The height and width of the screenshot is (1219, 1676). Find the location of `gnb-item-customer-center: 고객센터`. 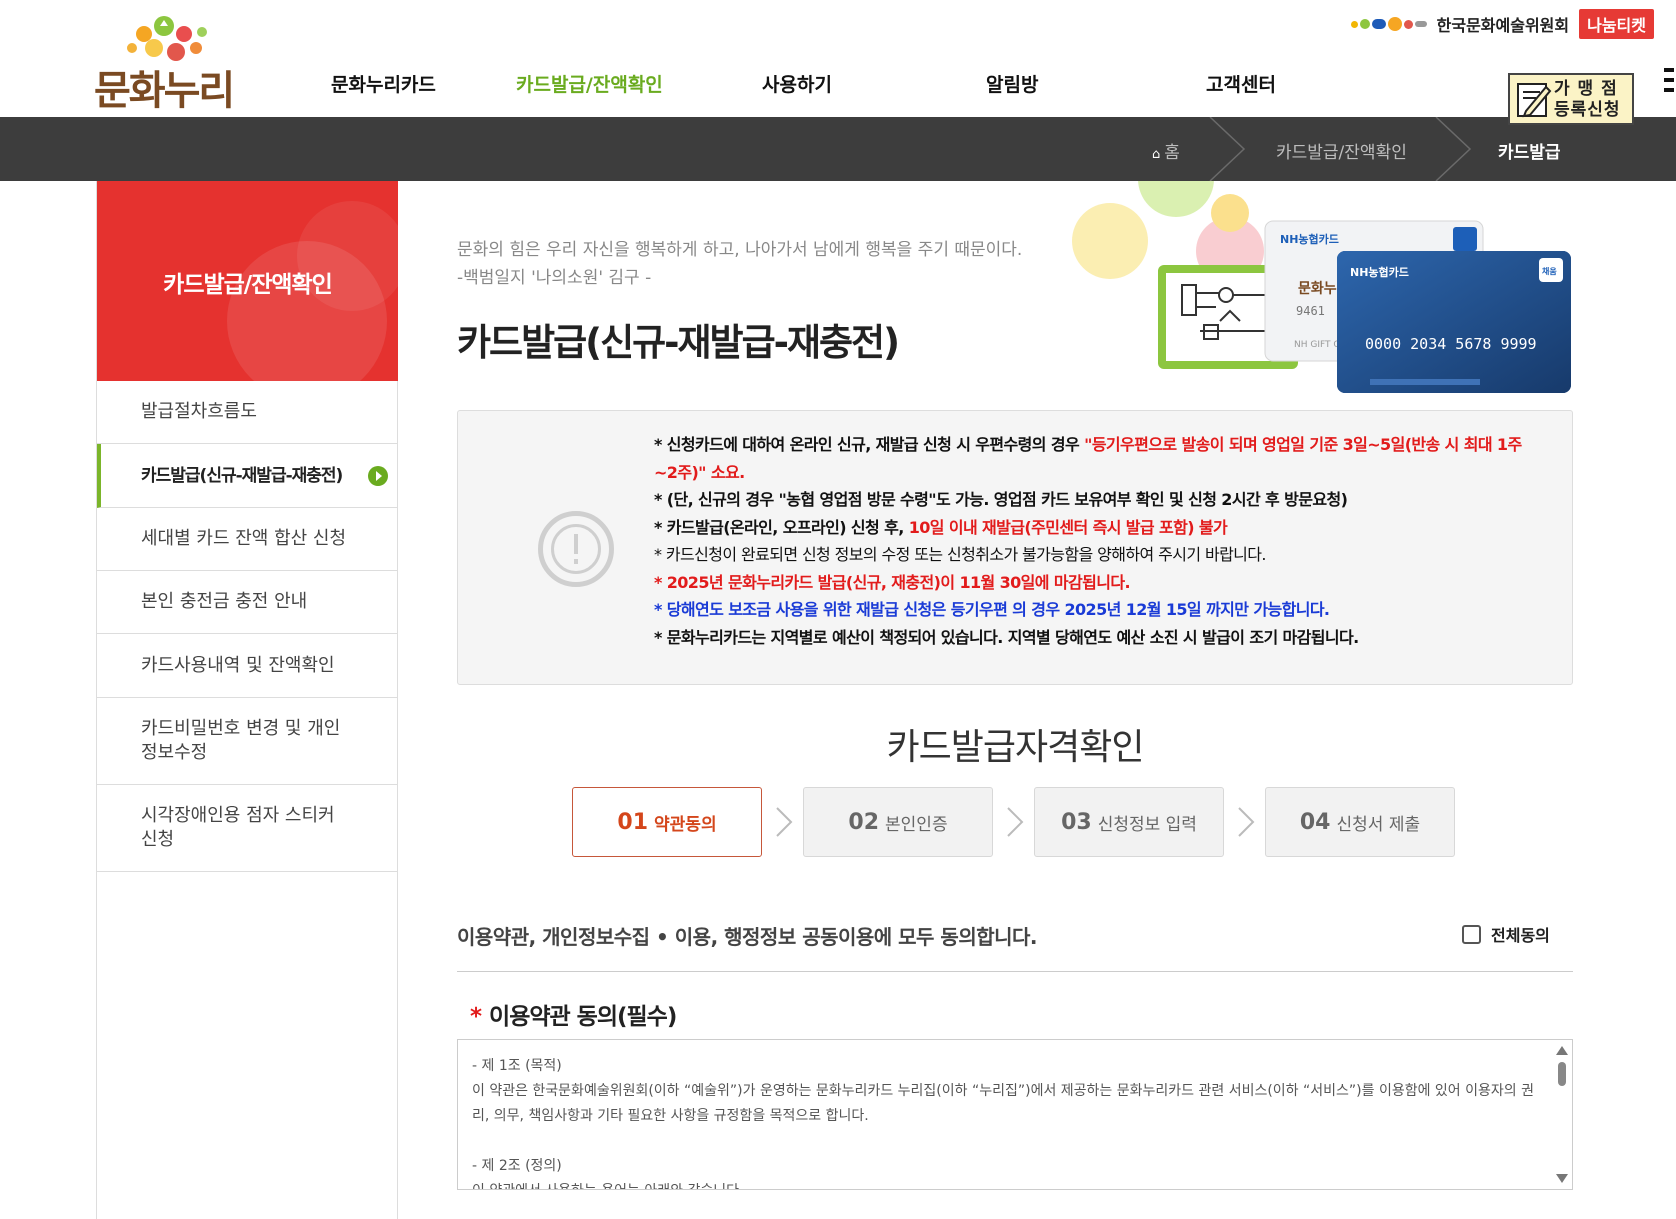

gnb-item-customer-center: 고객센터 is located at coordinates (1241, 83).